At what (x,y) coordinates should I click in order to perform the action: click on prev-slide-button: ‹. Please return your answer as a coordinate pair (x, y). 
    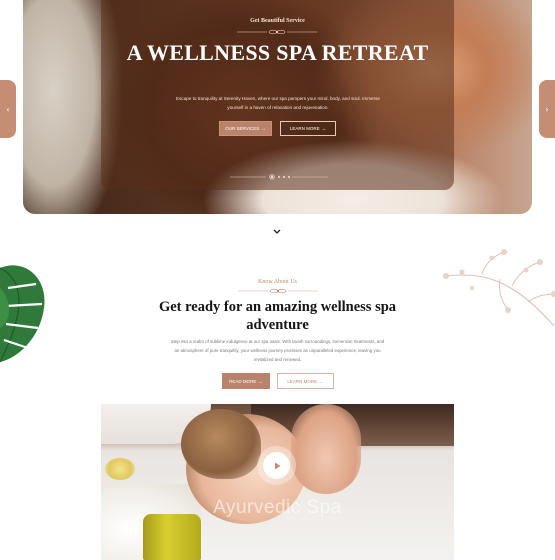
    Looking at the image, I should click on (8, 109).